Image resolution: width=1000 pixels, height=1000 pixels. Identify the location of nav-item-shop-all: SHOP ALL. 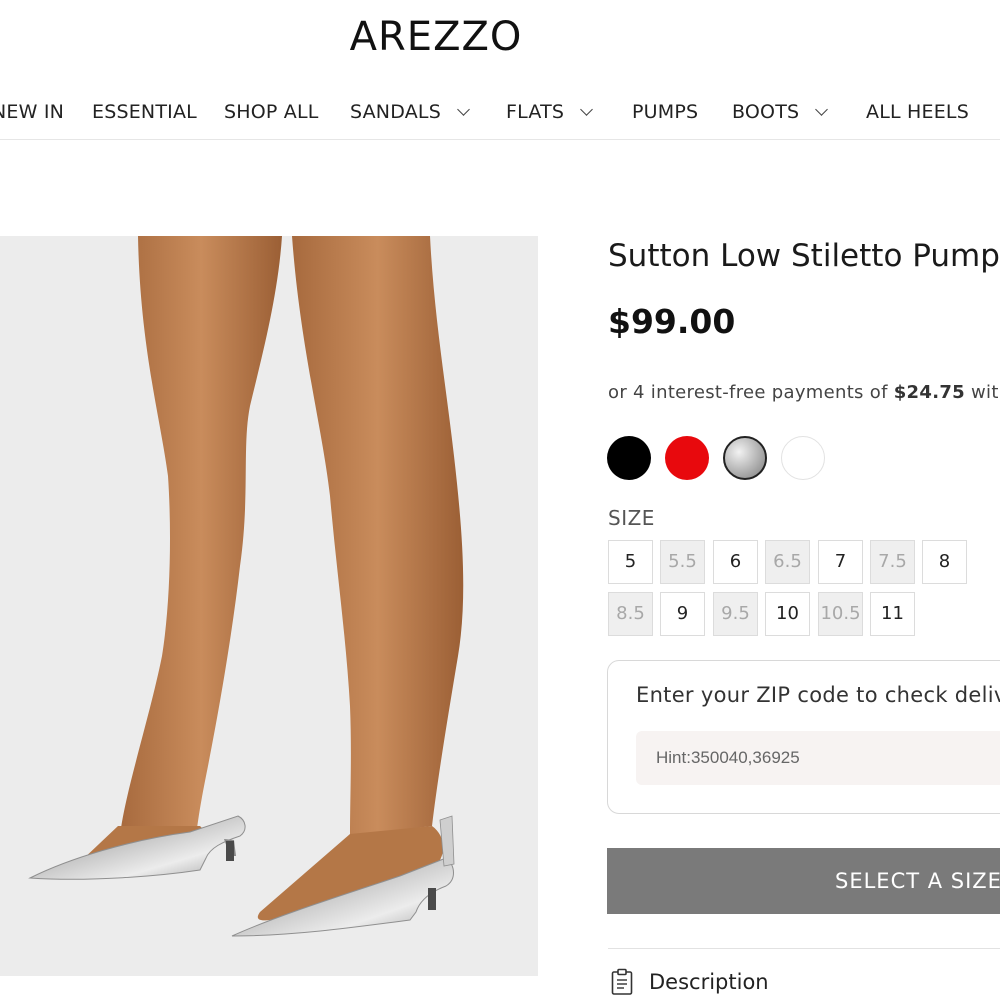
(271, 112).